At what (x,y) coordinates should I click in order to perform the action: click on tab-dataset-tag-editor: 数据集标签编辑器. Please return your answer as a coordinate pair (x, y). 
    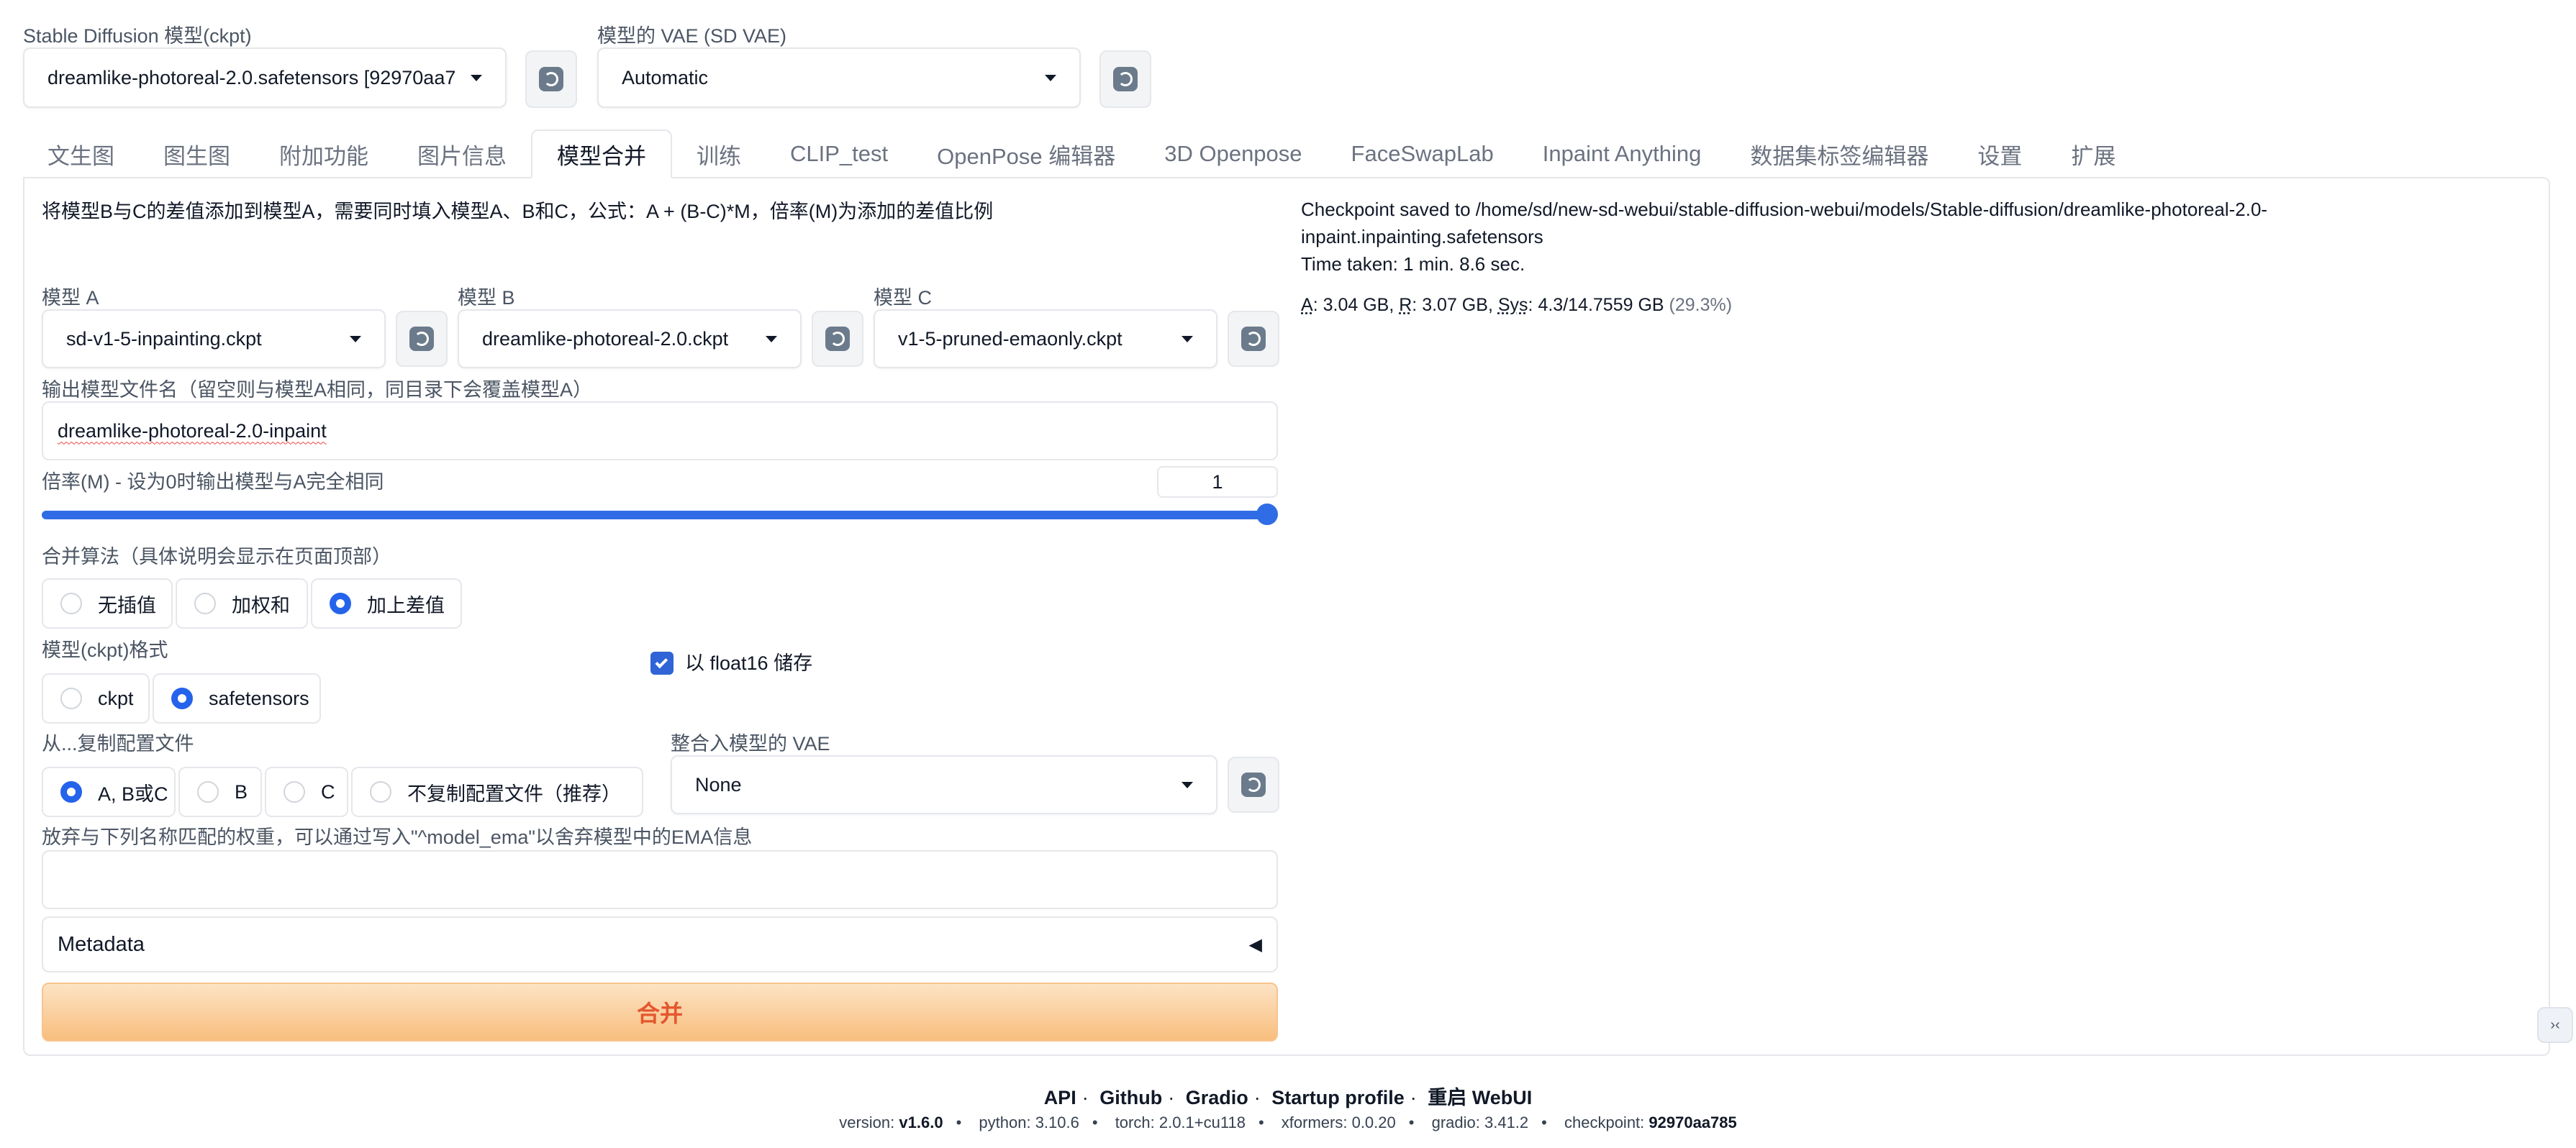
    Looking at the image, I should click on (1839, 153).